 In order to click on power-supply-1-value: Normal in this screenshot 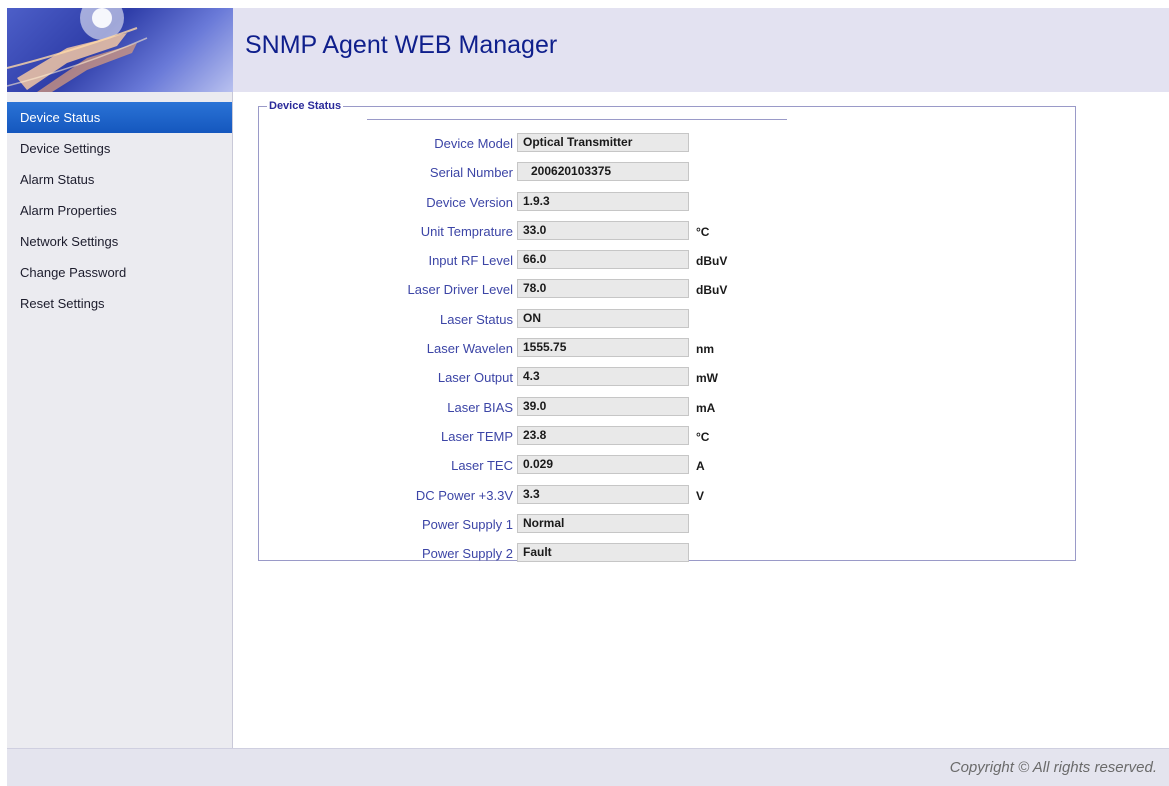, I will do `click(603, 523)`.